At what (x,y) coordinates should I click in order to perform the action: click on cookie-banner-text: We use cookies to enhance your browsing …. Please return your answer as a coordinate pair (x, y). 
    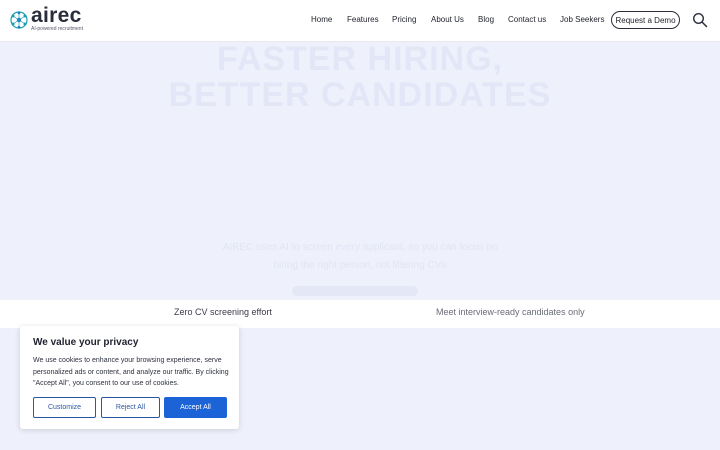
    Looking at the image, I should click on (131, 372).